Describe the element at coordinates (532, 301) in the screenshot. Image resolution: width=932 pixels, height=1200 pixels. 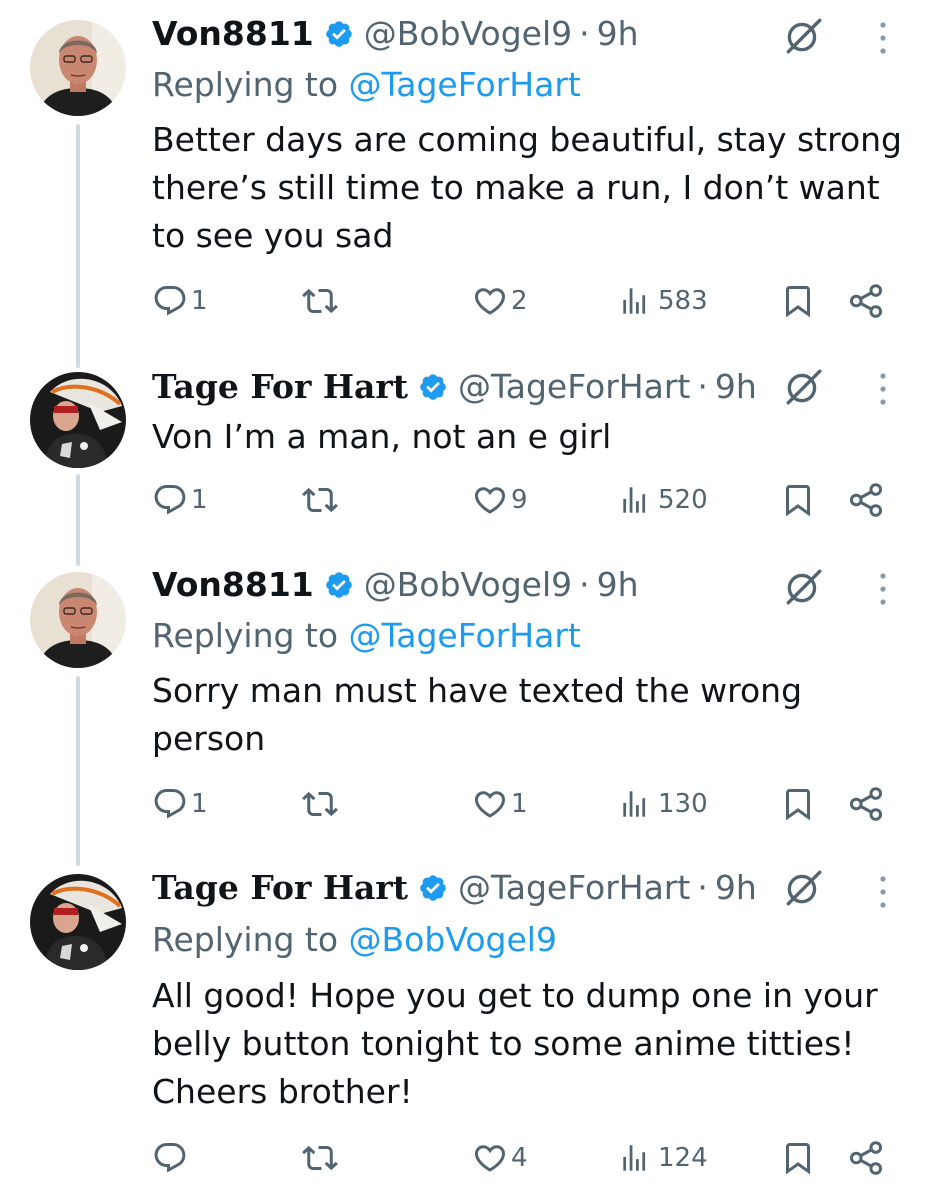
I see `tweet-actions: 1 2 583` at that location.